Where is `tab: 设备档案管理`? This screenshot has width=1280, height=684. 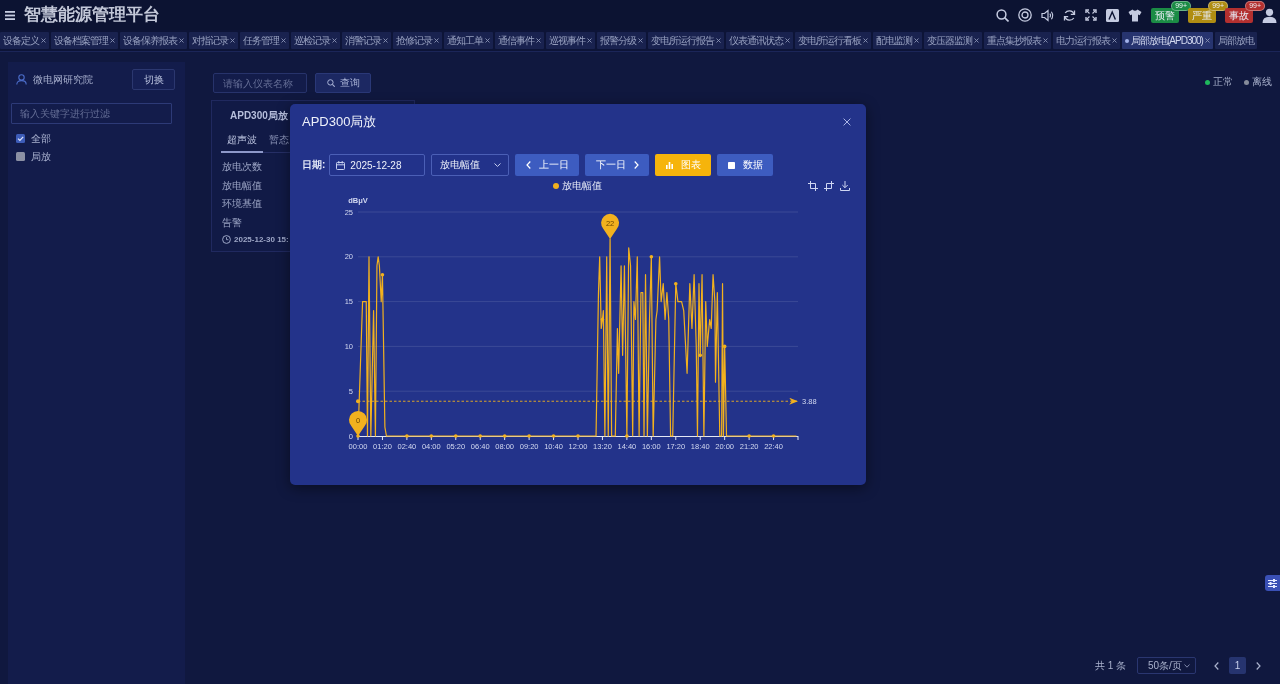
tab: 设备档案管理 is located at coordinates (84, 40).